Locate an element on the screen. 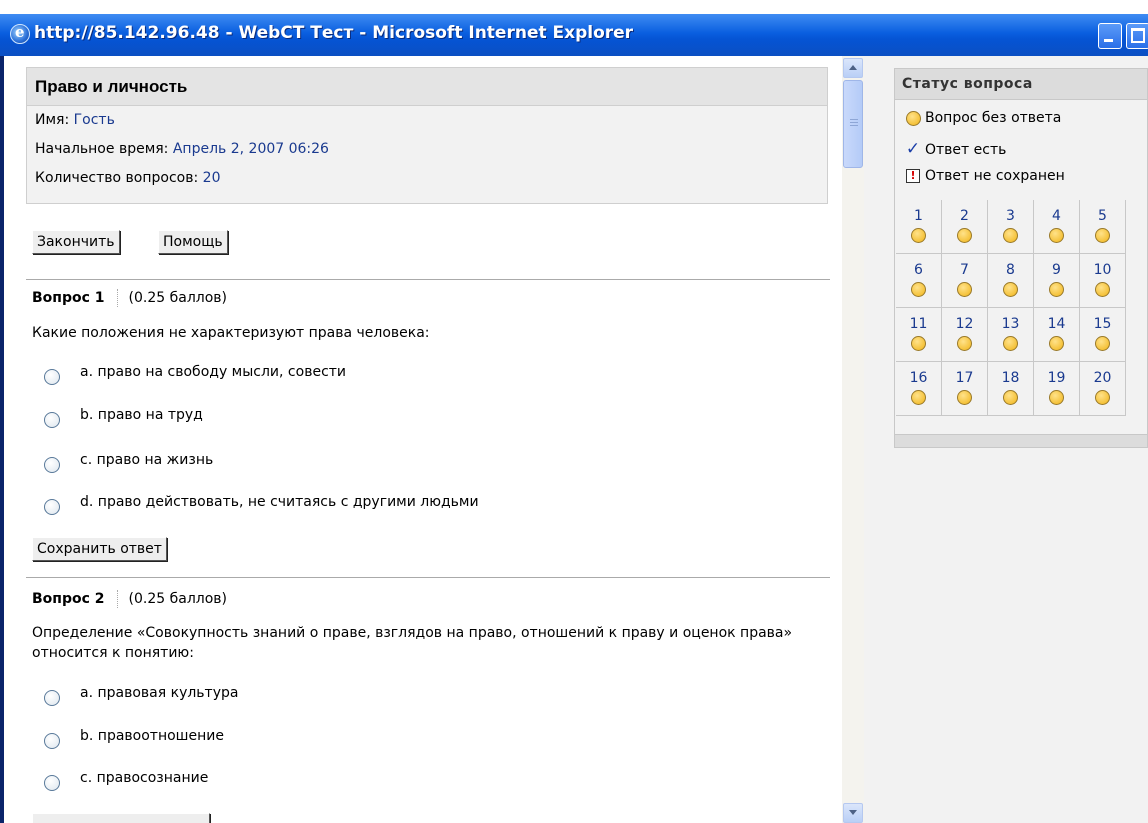  save-answer-button: Сохранить ответ is located at coordinates (99, 549).